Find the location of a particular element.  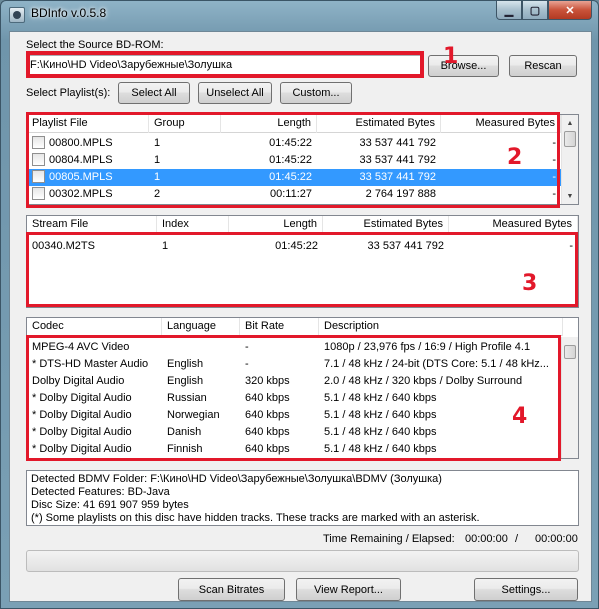

scroll-up-icon: ▲ is located at coordinates (570, 123).